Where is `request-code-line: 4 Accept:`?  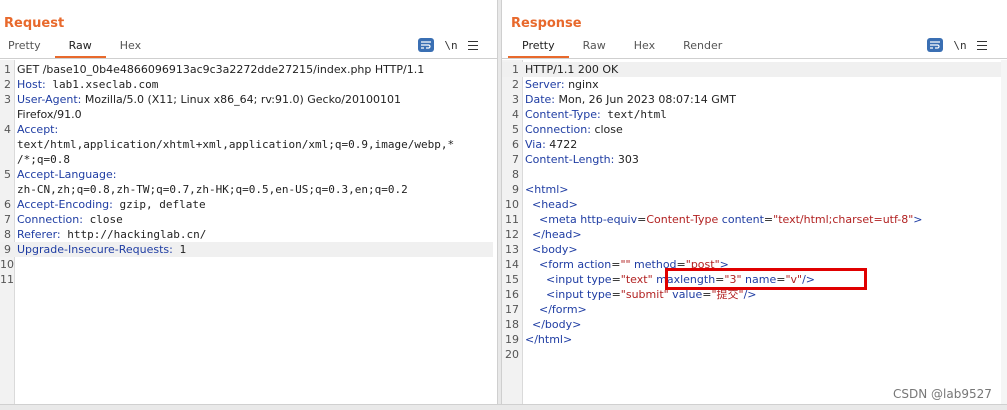 request-code-line: 4 Accept: is located at coordinates (246, 129).